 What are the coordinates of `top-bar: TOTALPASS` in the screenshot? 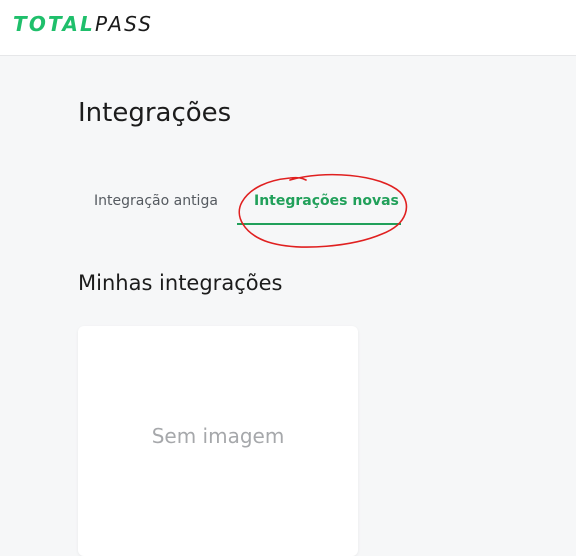 It's located at (288, 28).